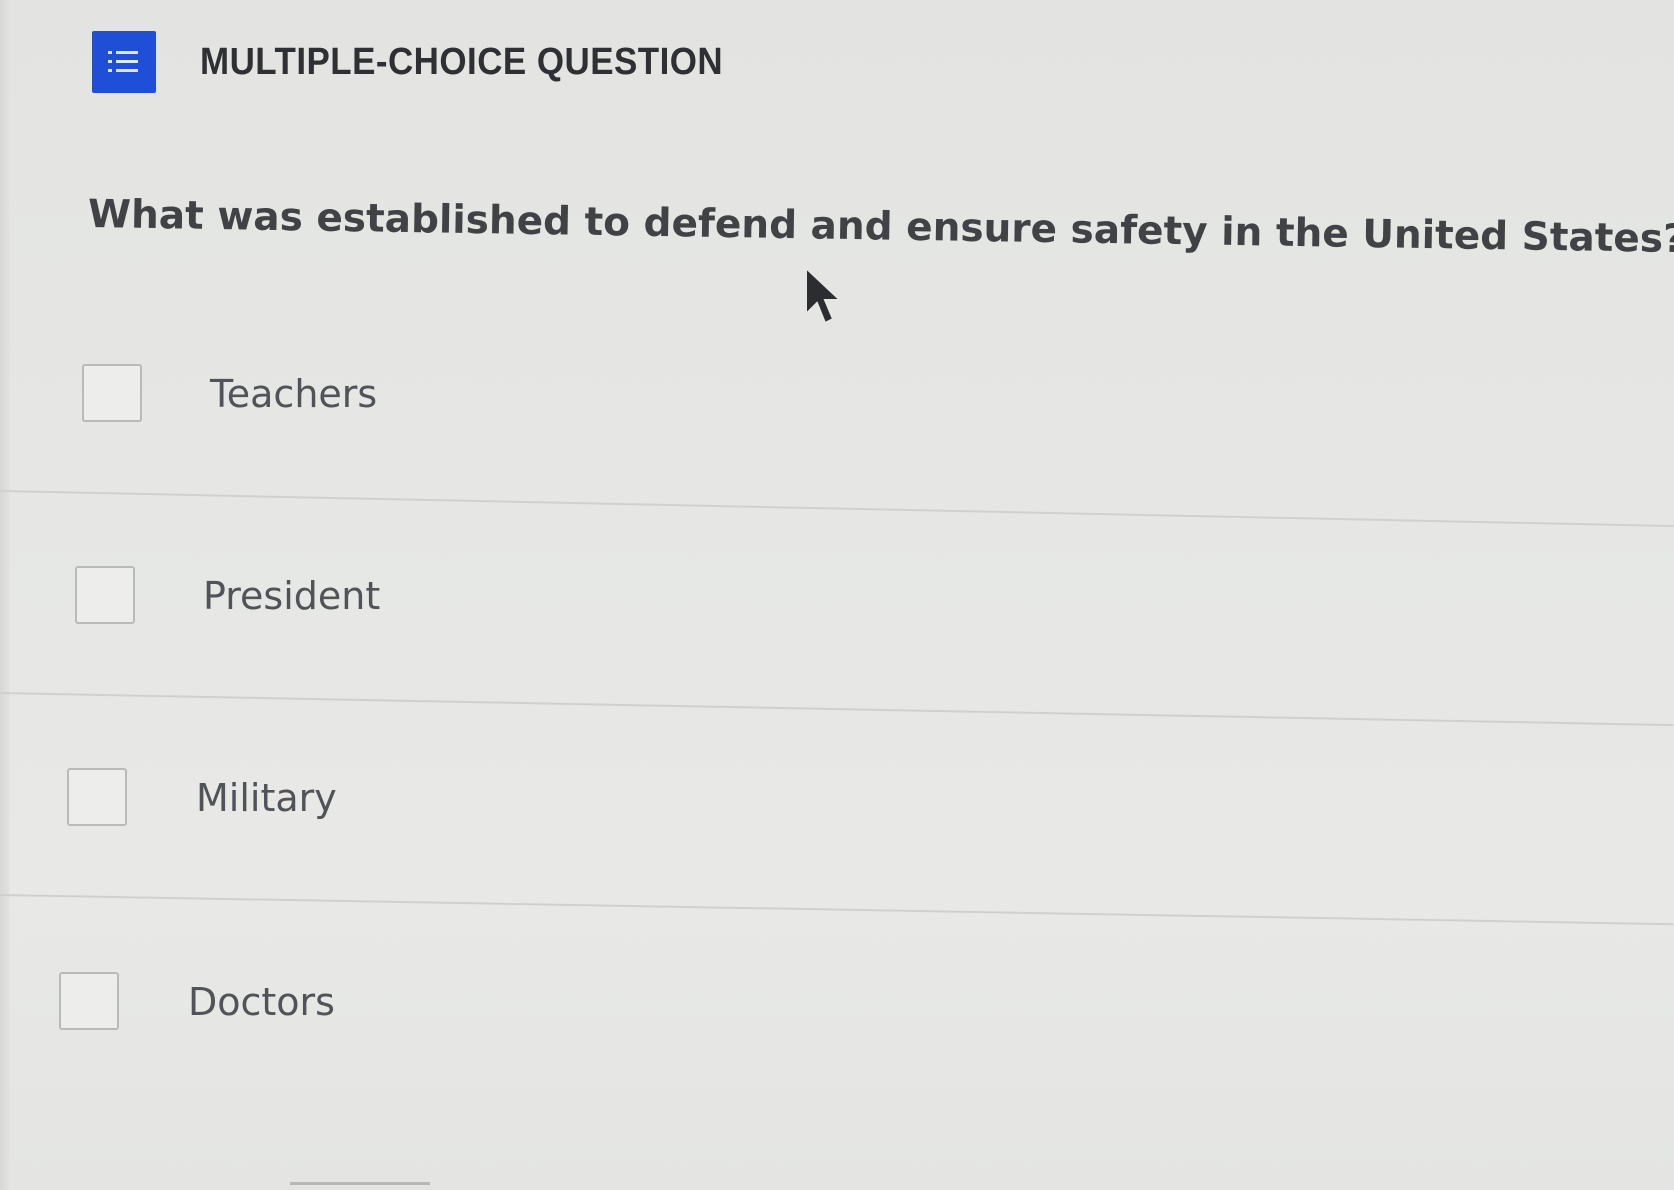 The width and height of the screenshot is (1674, 1190). I want to click on question-type-title: MULTIPLE-CHOICE QUESTION, so click(462, 61).